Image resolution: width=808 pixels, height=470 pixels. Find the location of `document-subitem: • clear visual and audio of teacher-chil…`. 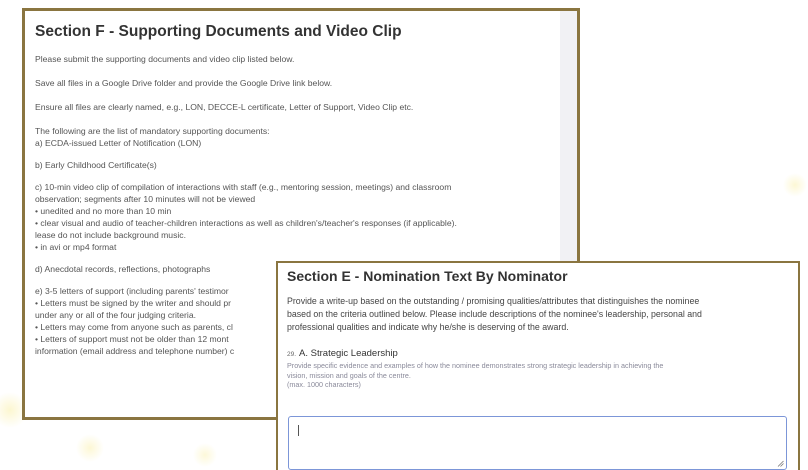

document-subitem: • clear visual and audio of teacher-chil… is located at coordinates (246, 223).